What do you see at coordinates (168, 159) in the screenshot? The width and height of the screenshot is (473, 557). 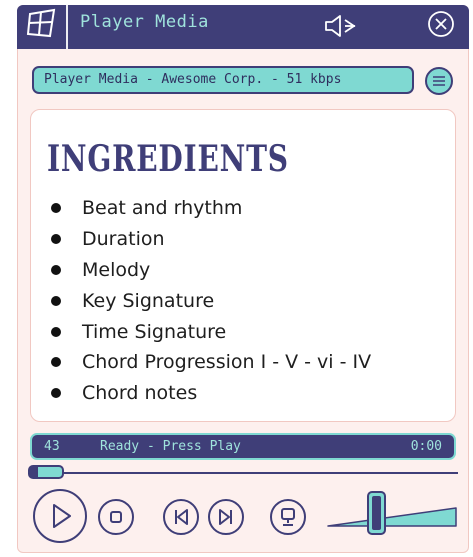 I see `content-heading: INGREDIENTS` at bounding box center [168, 159].